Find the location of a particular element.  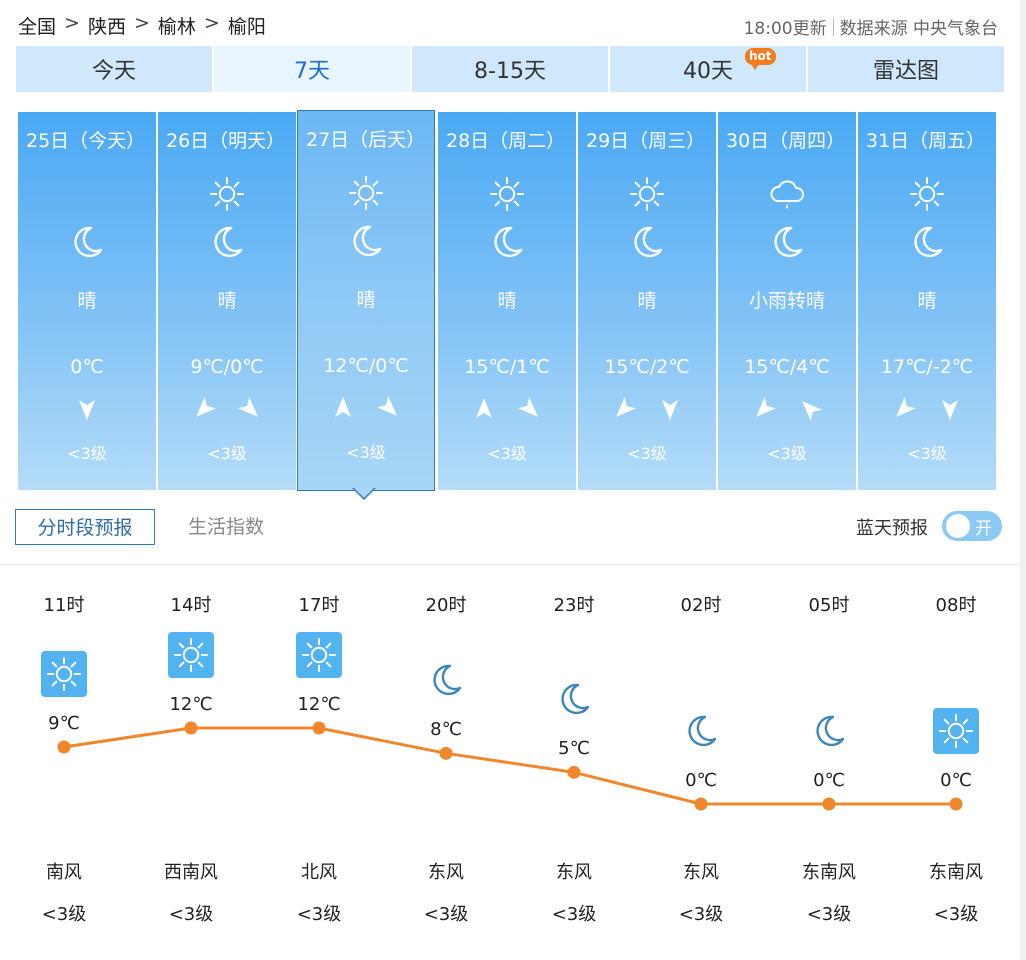

hour-wind: 东风 is located at coordinates (701, 872).